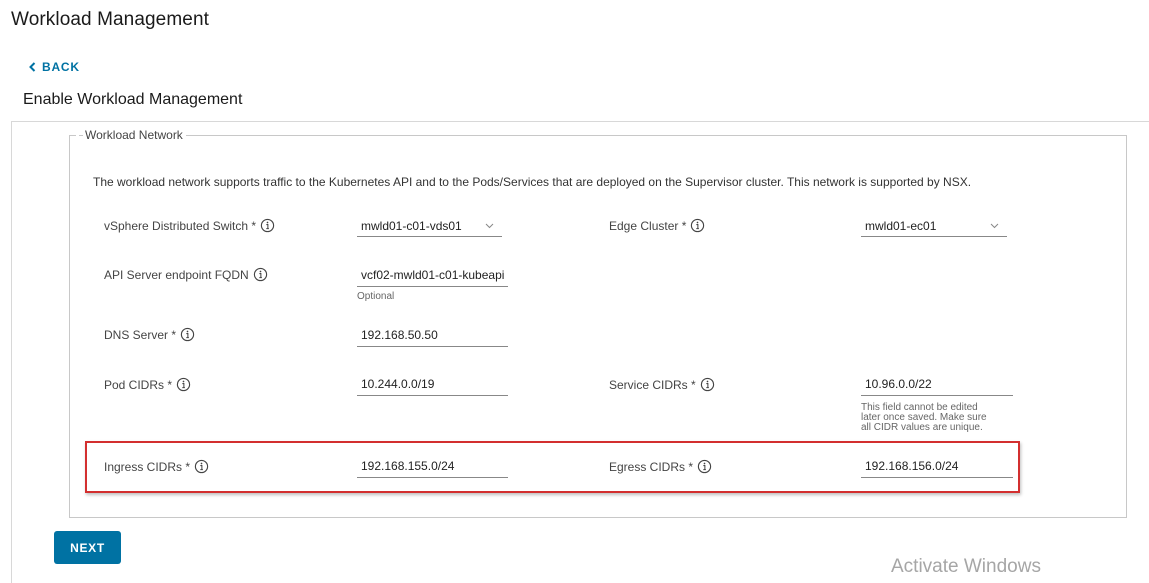 The height and width of the screenshot is (583, 1149). Describe the element at coordinates (186, 274) in the screenshot. I see `api-fqdn-label: API Server endpoint FQDN` at that location.